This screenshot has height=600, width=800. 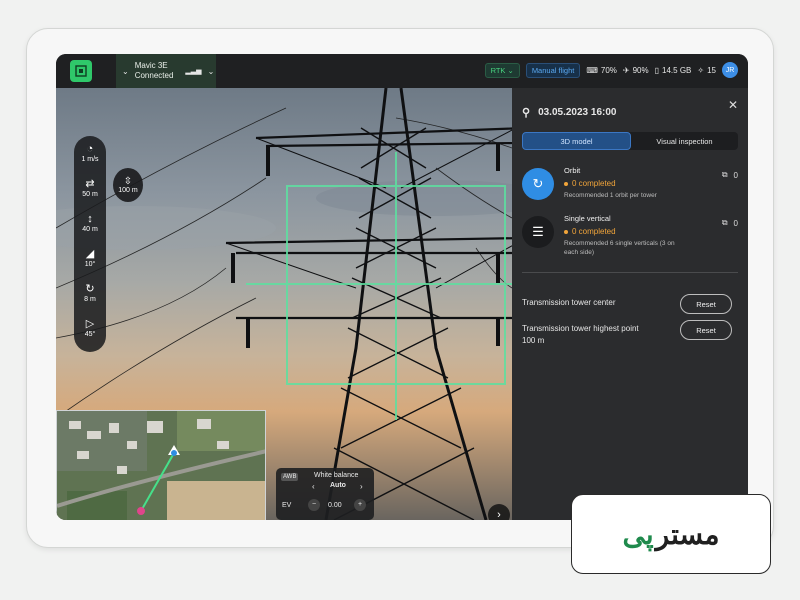 What do you see at coordinates (706, 70) in the screenshot?
I see `satellites: ✧ 15` at bounding box center [706, 70].